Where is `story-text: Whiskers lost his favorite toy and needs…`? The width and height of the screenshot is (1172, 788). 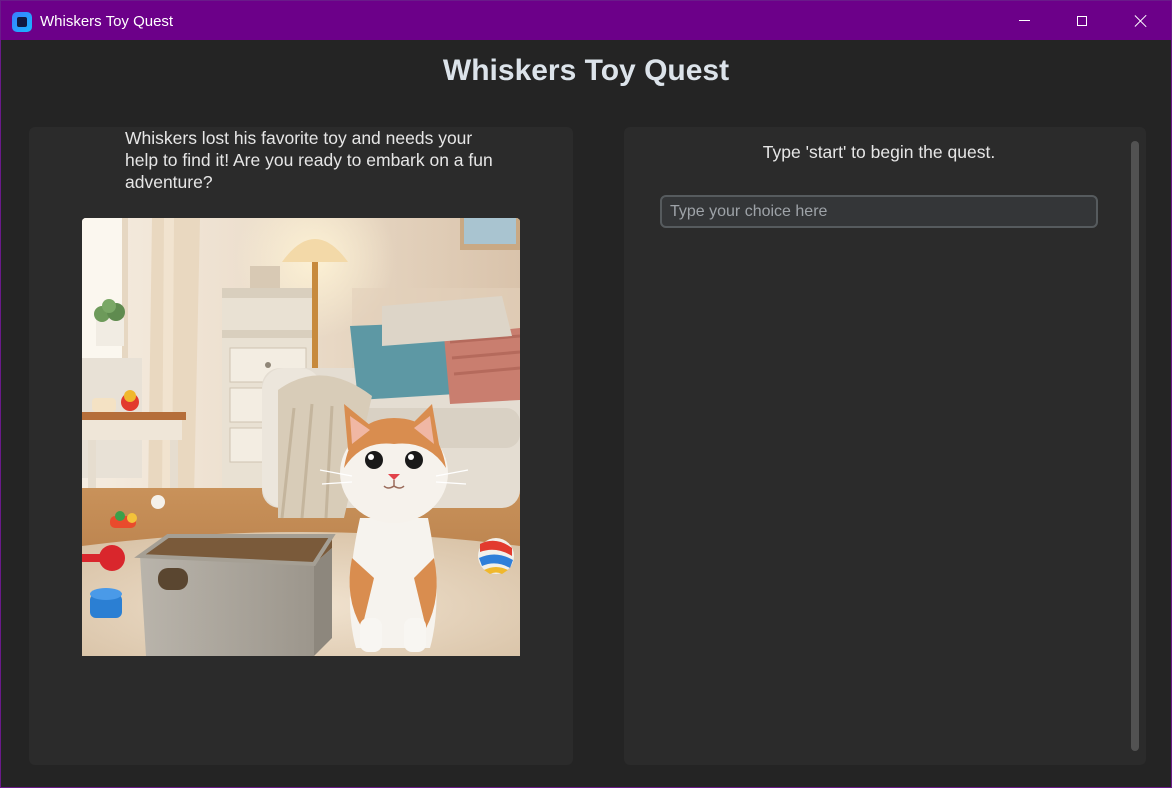
story-text: Whiskers lost his favorite toy and needs… is located at coordinates (309, 160).